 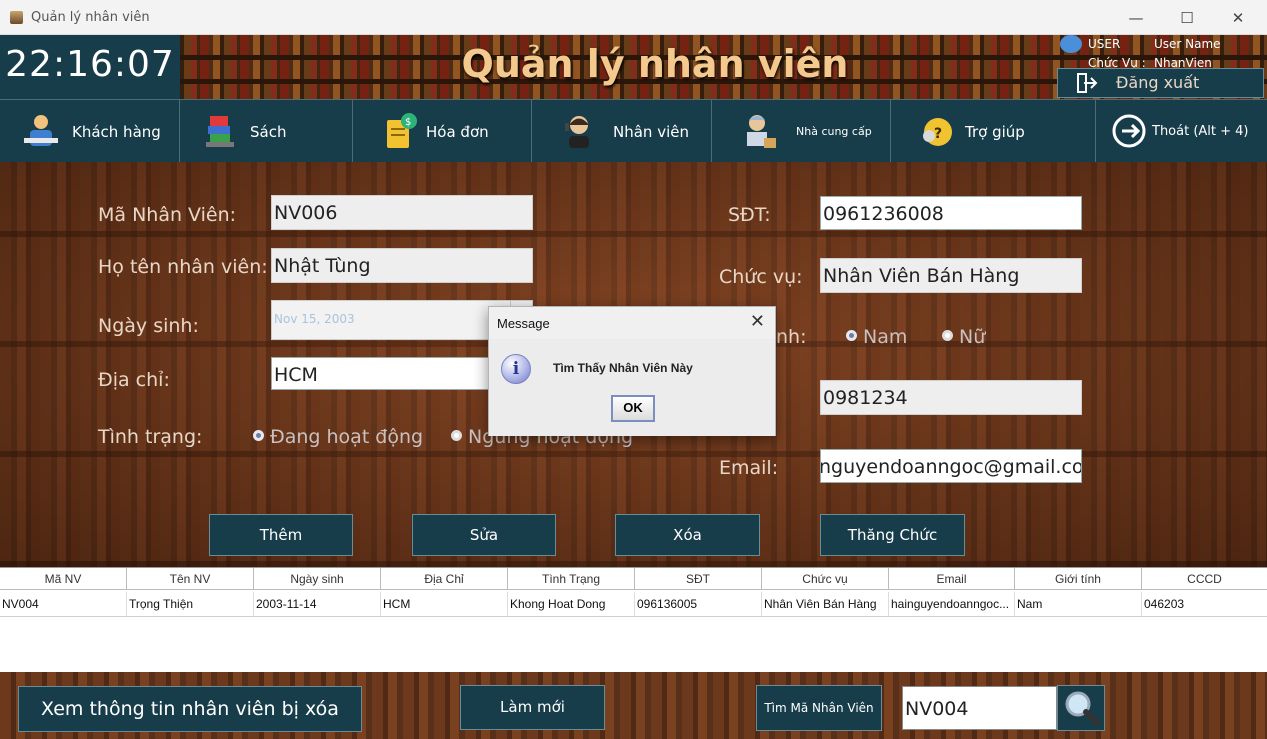 I want to click on column-header: CCCD, so click(x=1204, y=579).